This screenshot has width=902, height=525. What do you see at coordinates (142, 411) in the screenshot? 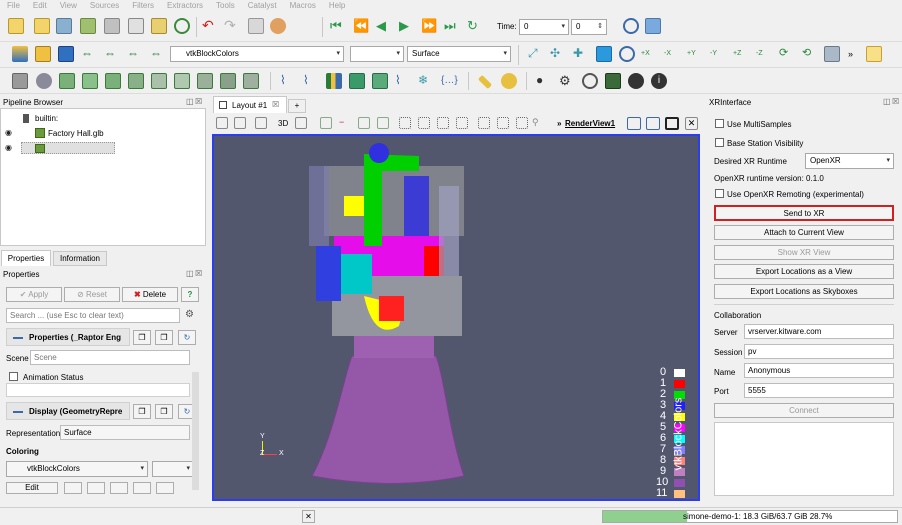
I see `copy-display-icon: ❐` at bounding box center [142, 411].